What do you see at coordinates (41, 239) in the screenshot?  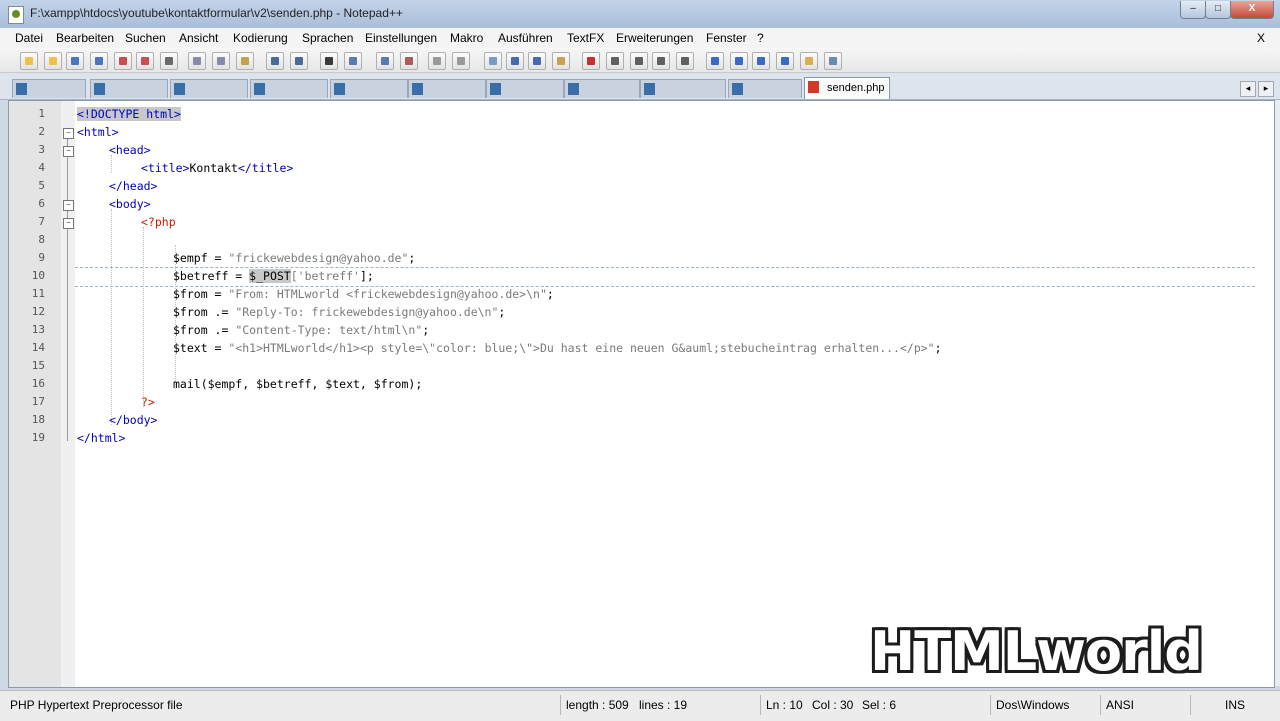 I see `line-number: 8` at bounding box center [41, 239].